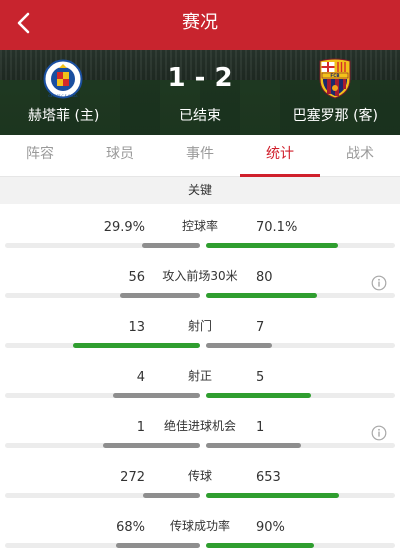 The height and width of the screenshot is (549, 400). What do you see at coordinates (200, 78) in the screenshot?
I see `match-score: 1 - 2` at bounding box center [200, 78].